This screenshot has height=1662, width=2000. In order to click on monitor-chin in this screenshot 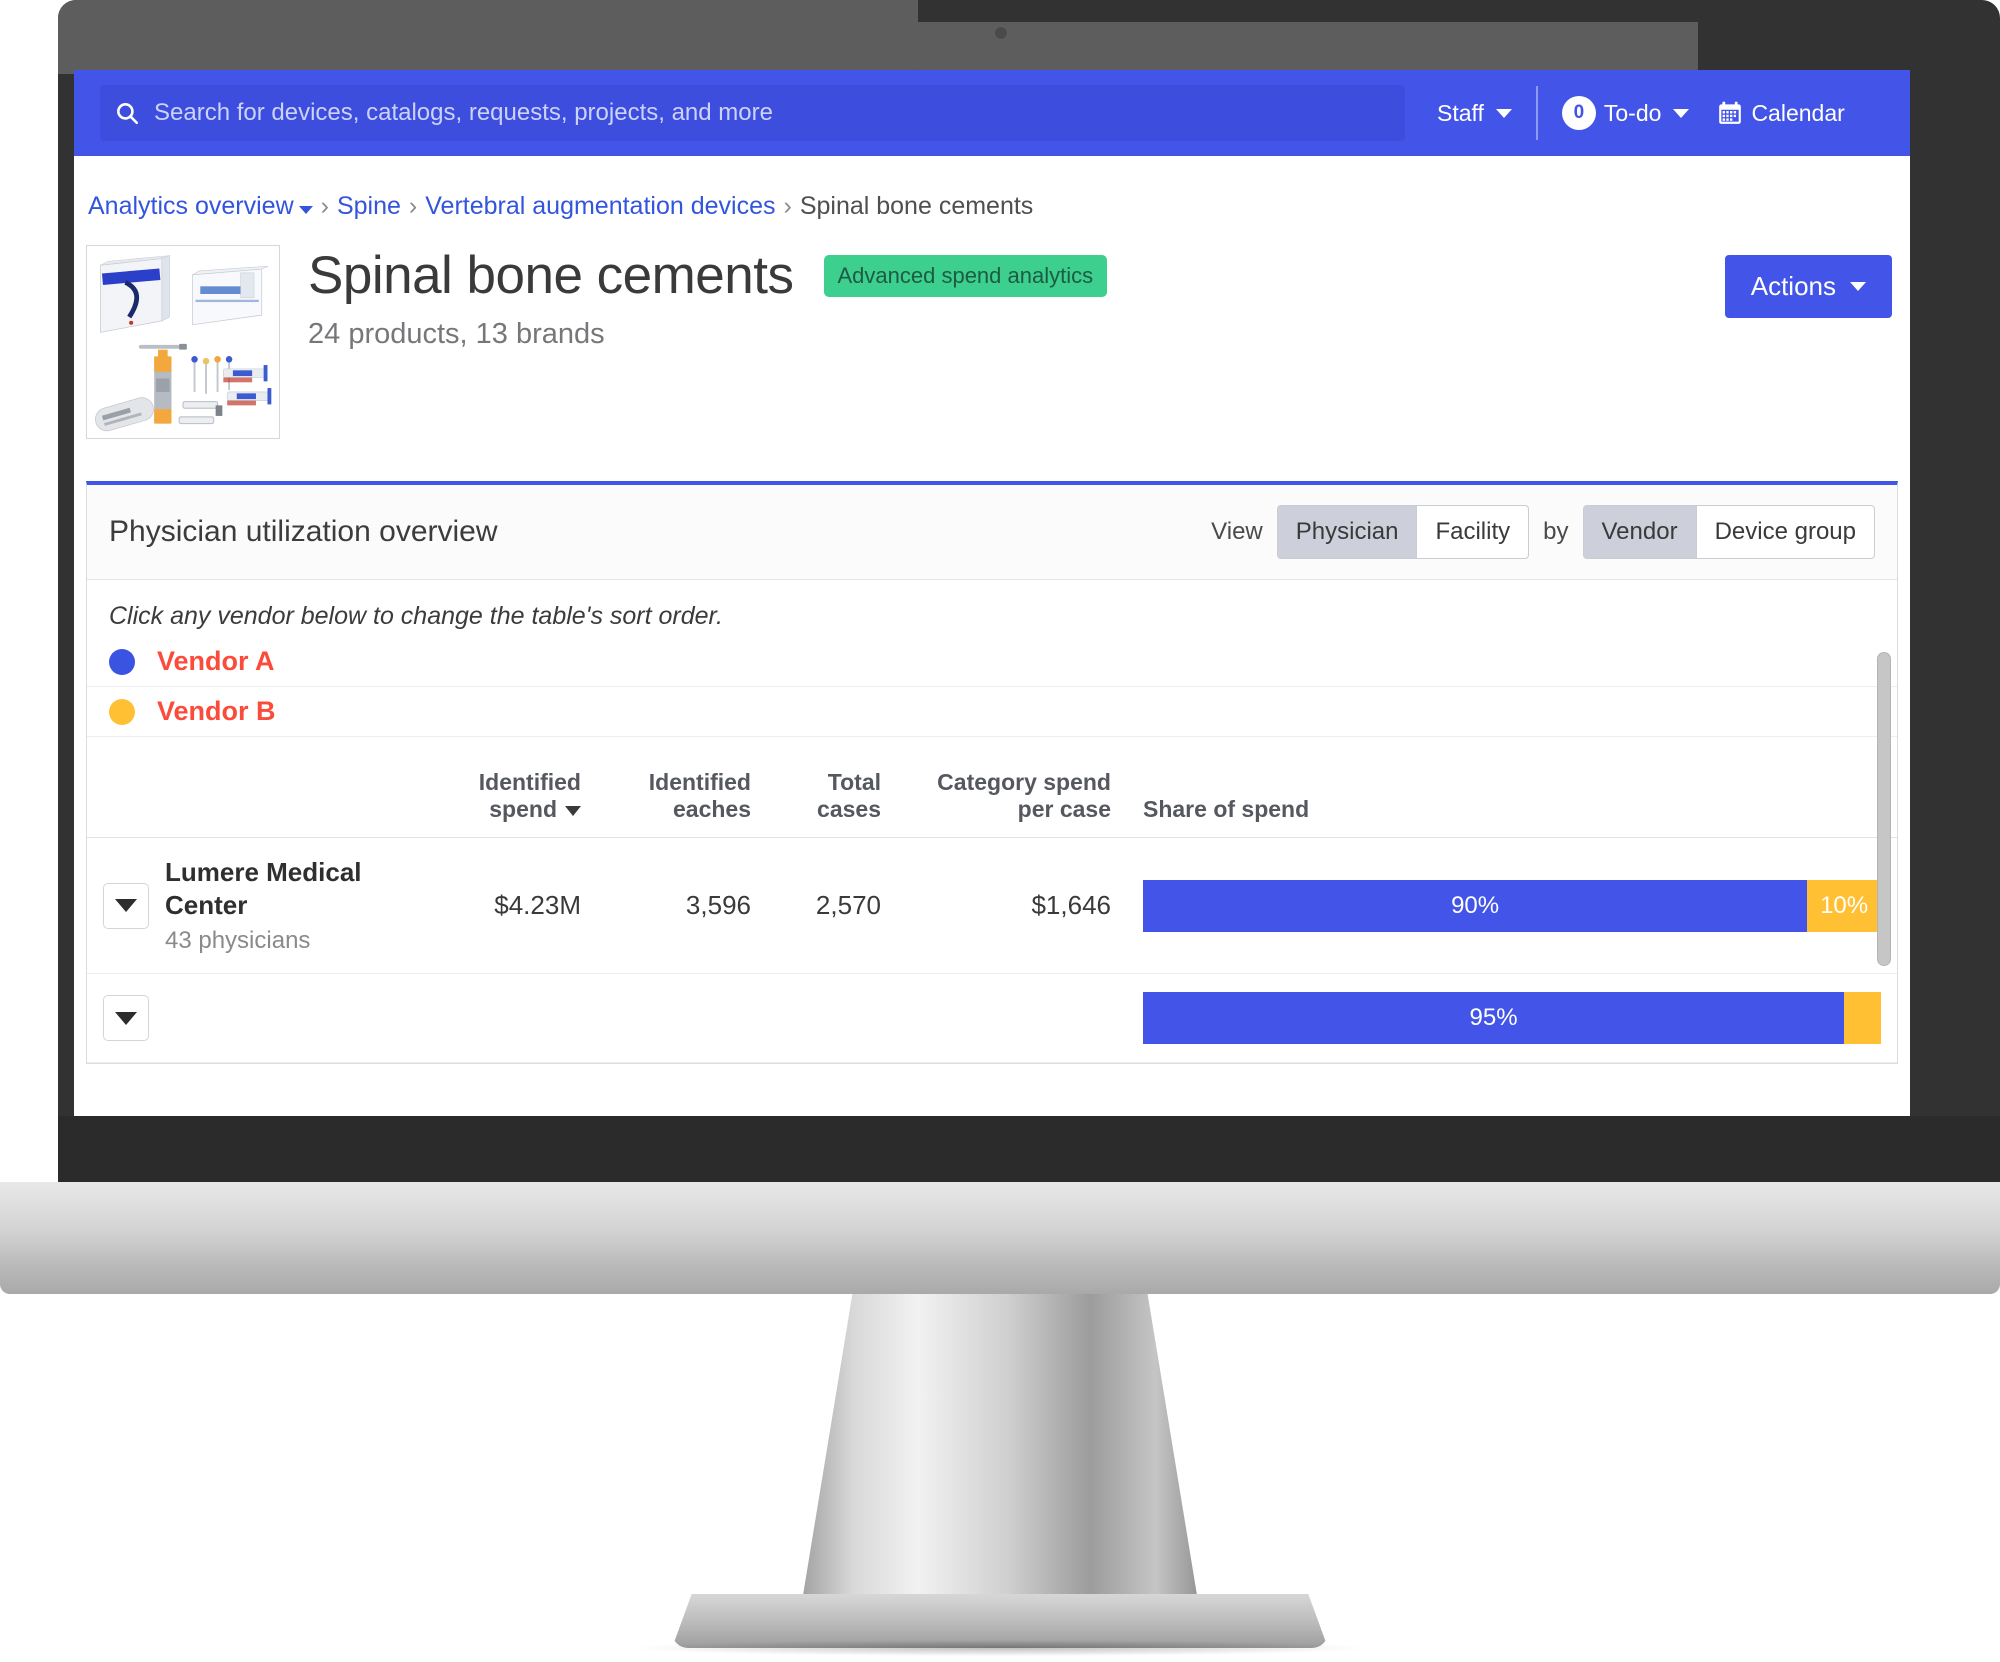, I will do `click(1029, 1149)`.